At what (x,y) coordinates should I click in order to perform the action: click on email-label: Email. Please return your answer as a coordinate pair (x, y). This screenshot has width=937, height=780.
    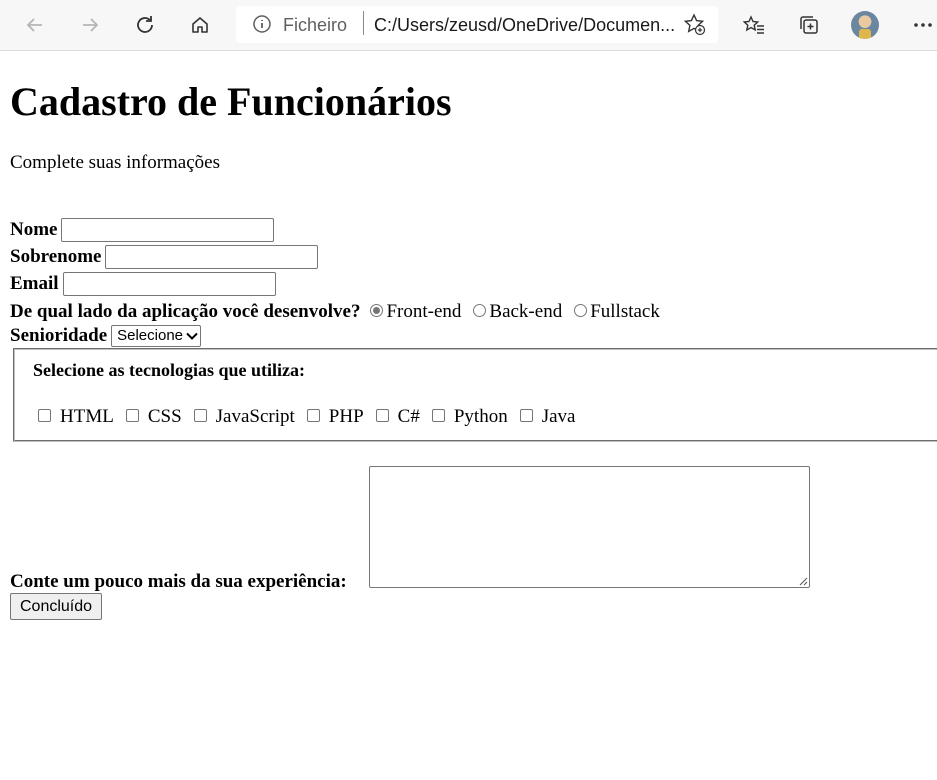
    Looking at the image, I should click on (34, 283).